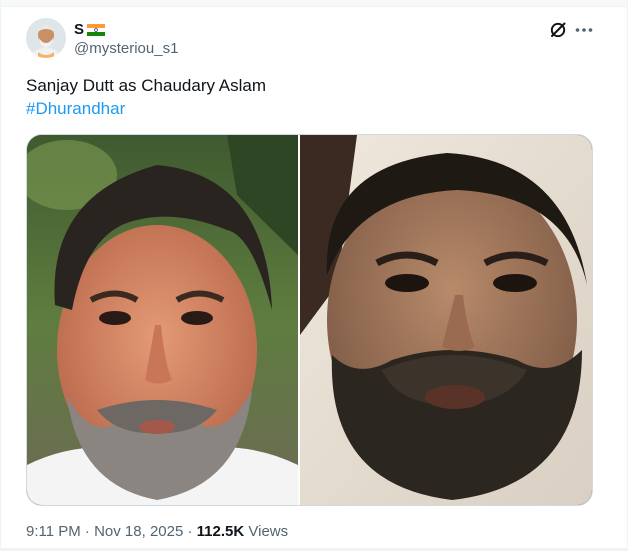 The width and height of the screenshot is (628, 551). Describe the element at coordinates (220, 531) in the screenshot. I see `views-count: 112.5K` at that location.